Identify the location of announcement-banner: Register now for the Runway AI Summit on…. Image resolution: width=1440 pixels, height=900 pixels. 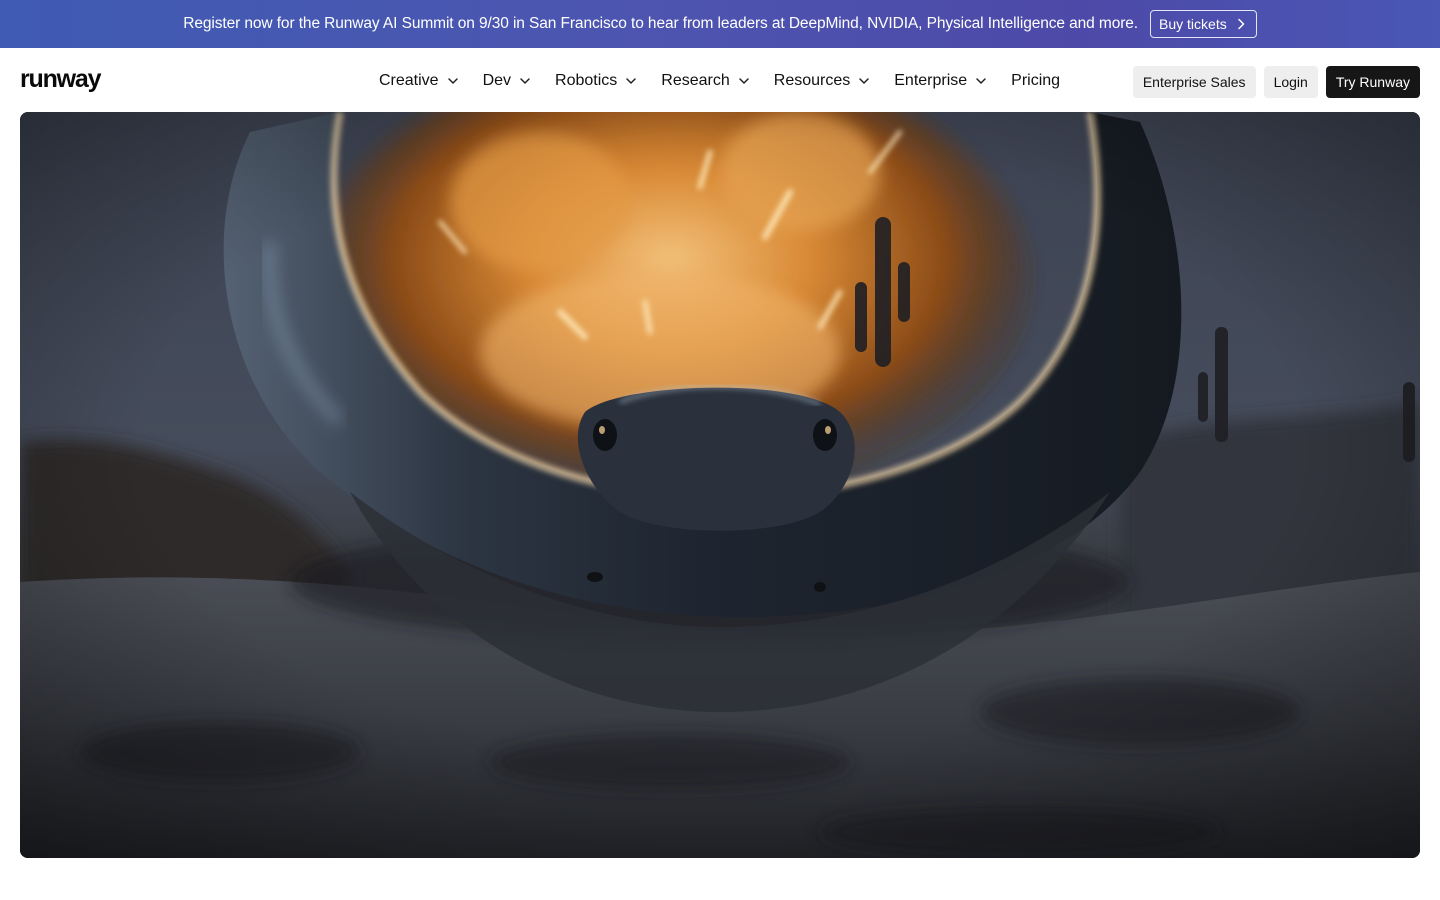
(720, 24).